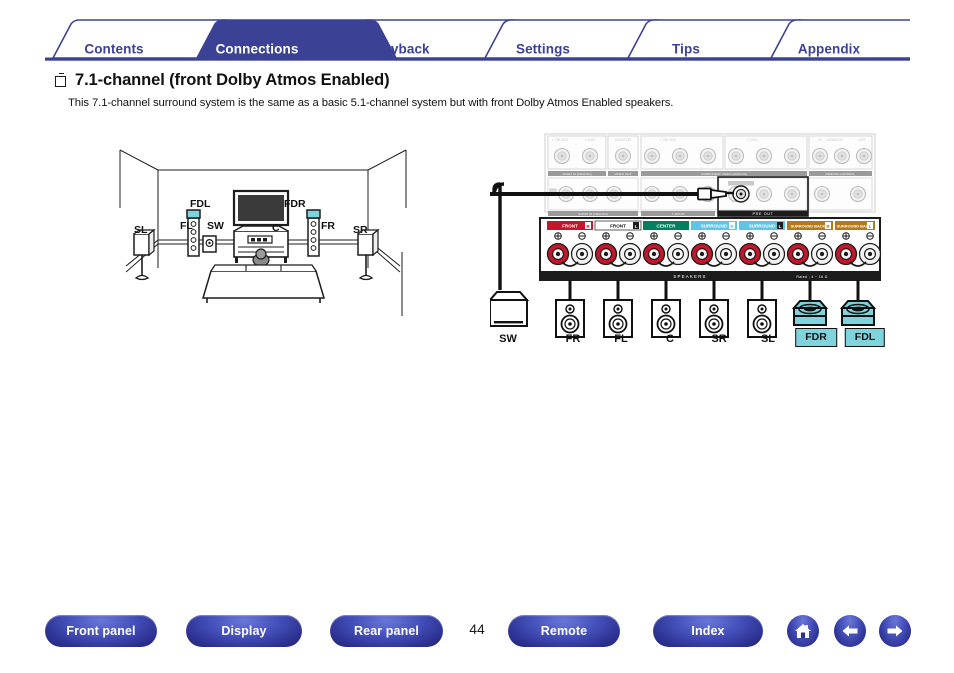 This screenshot has width=954, height=673. Describe the element at coordinates (215, 226) in the screenshot. I see `room-label-sw: SW` at that location.